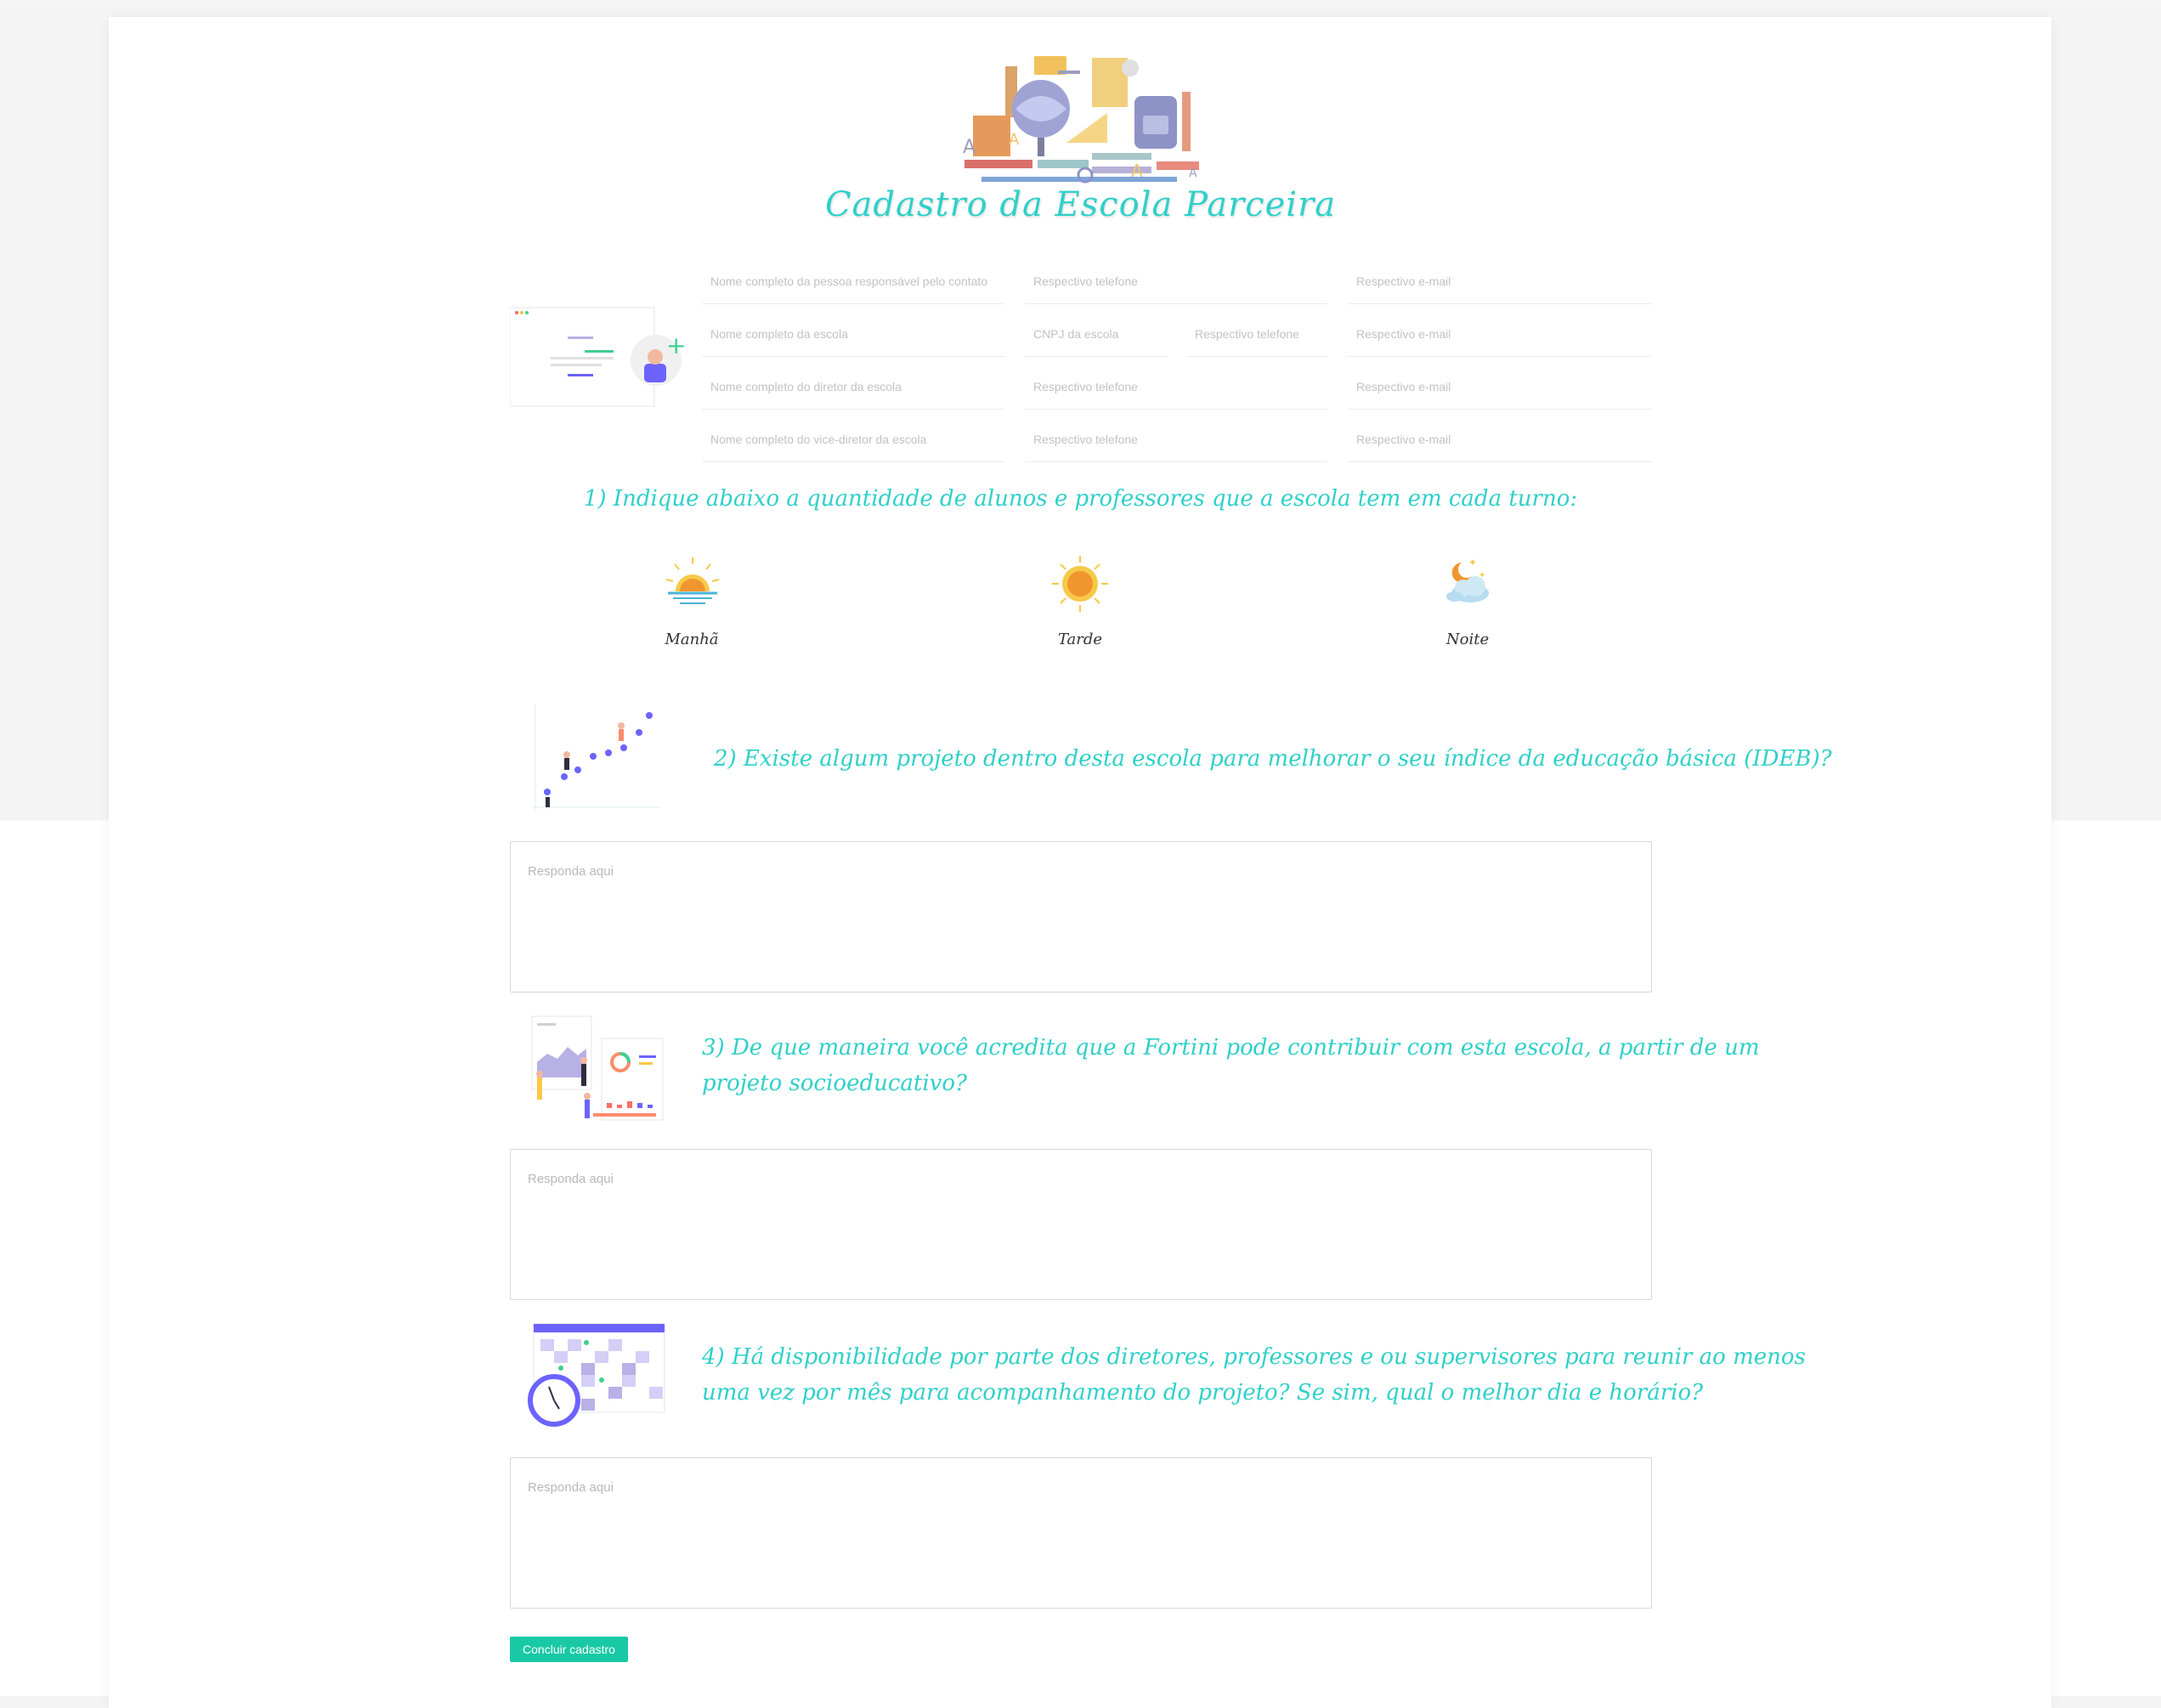  What do you see at coordinates (1467, 580) in the screenshot?
I see `moon-cloud-icon: ✦ ✦` at bounding box center [1467, 580].